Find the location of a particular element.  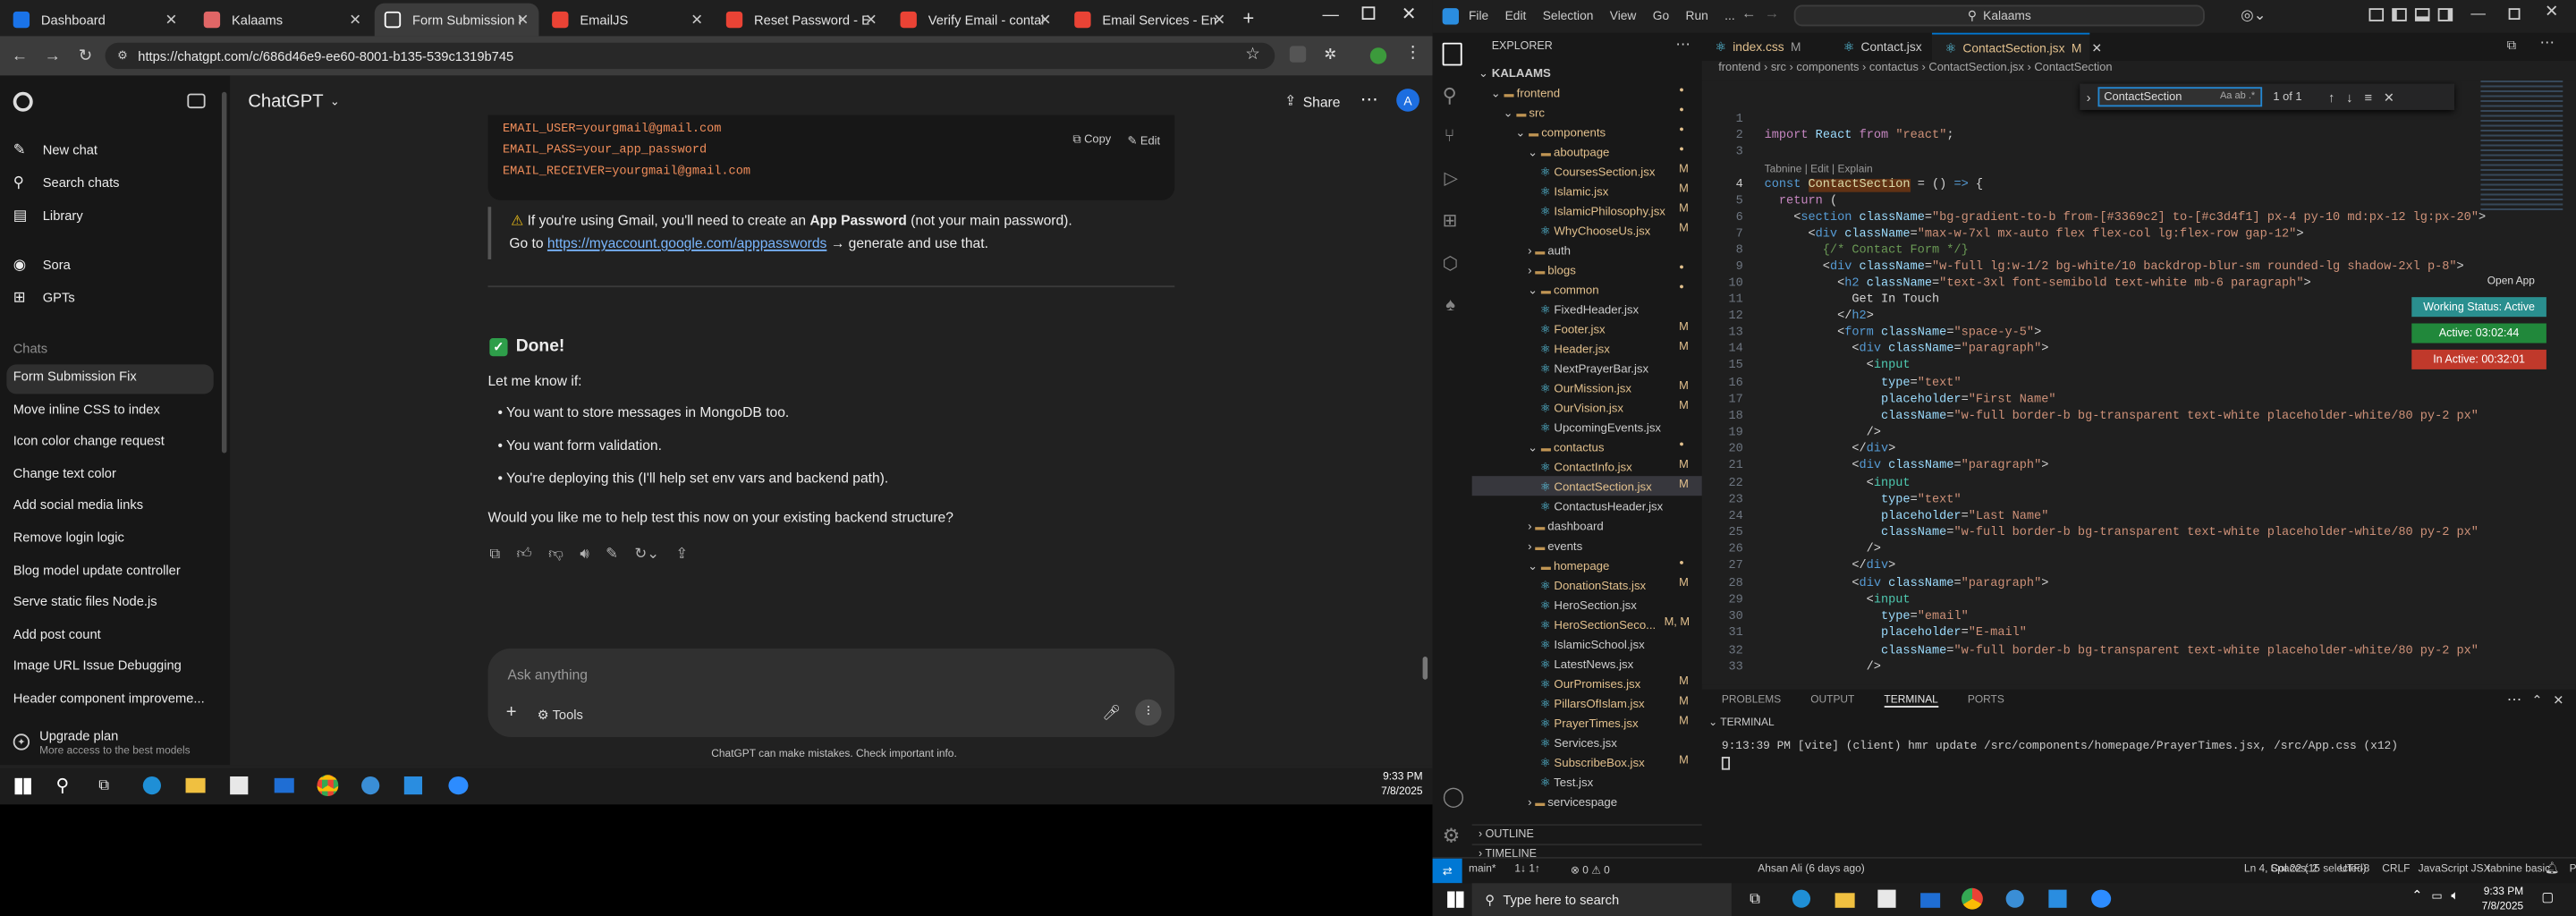

chat-history-item: Blog model update controller is located at coordinates (97, 570).